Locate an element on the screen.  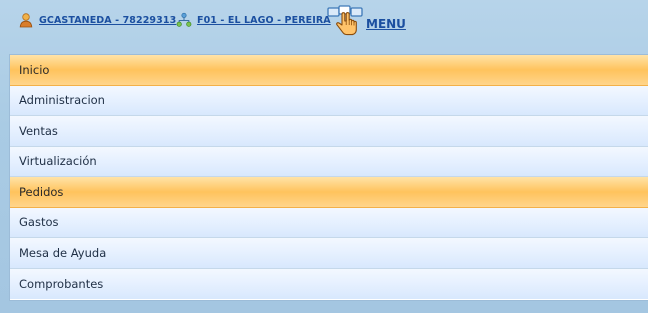
hand-pointer-menu-icon is located at coordinates (346, 21).